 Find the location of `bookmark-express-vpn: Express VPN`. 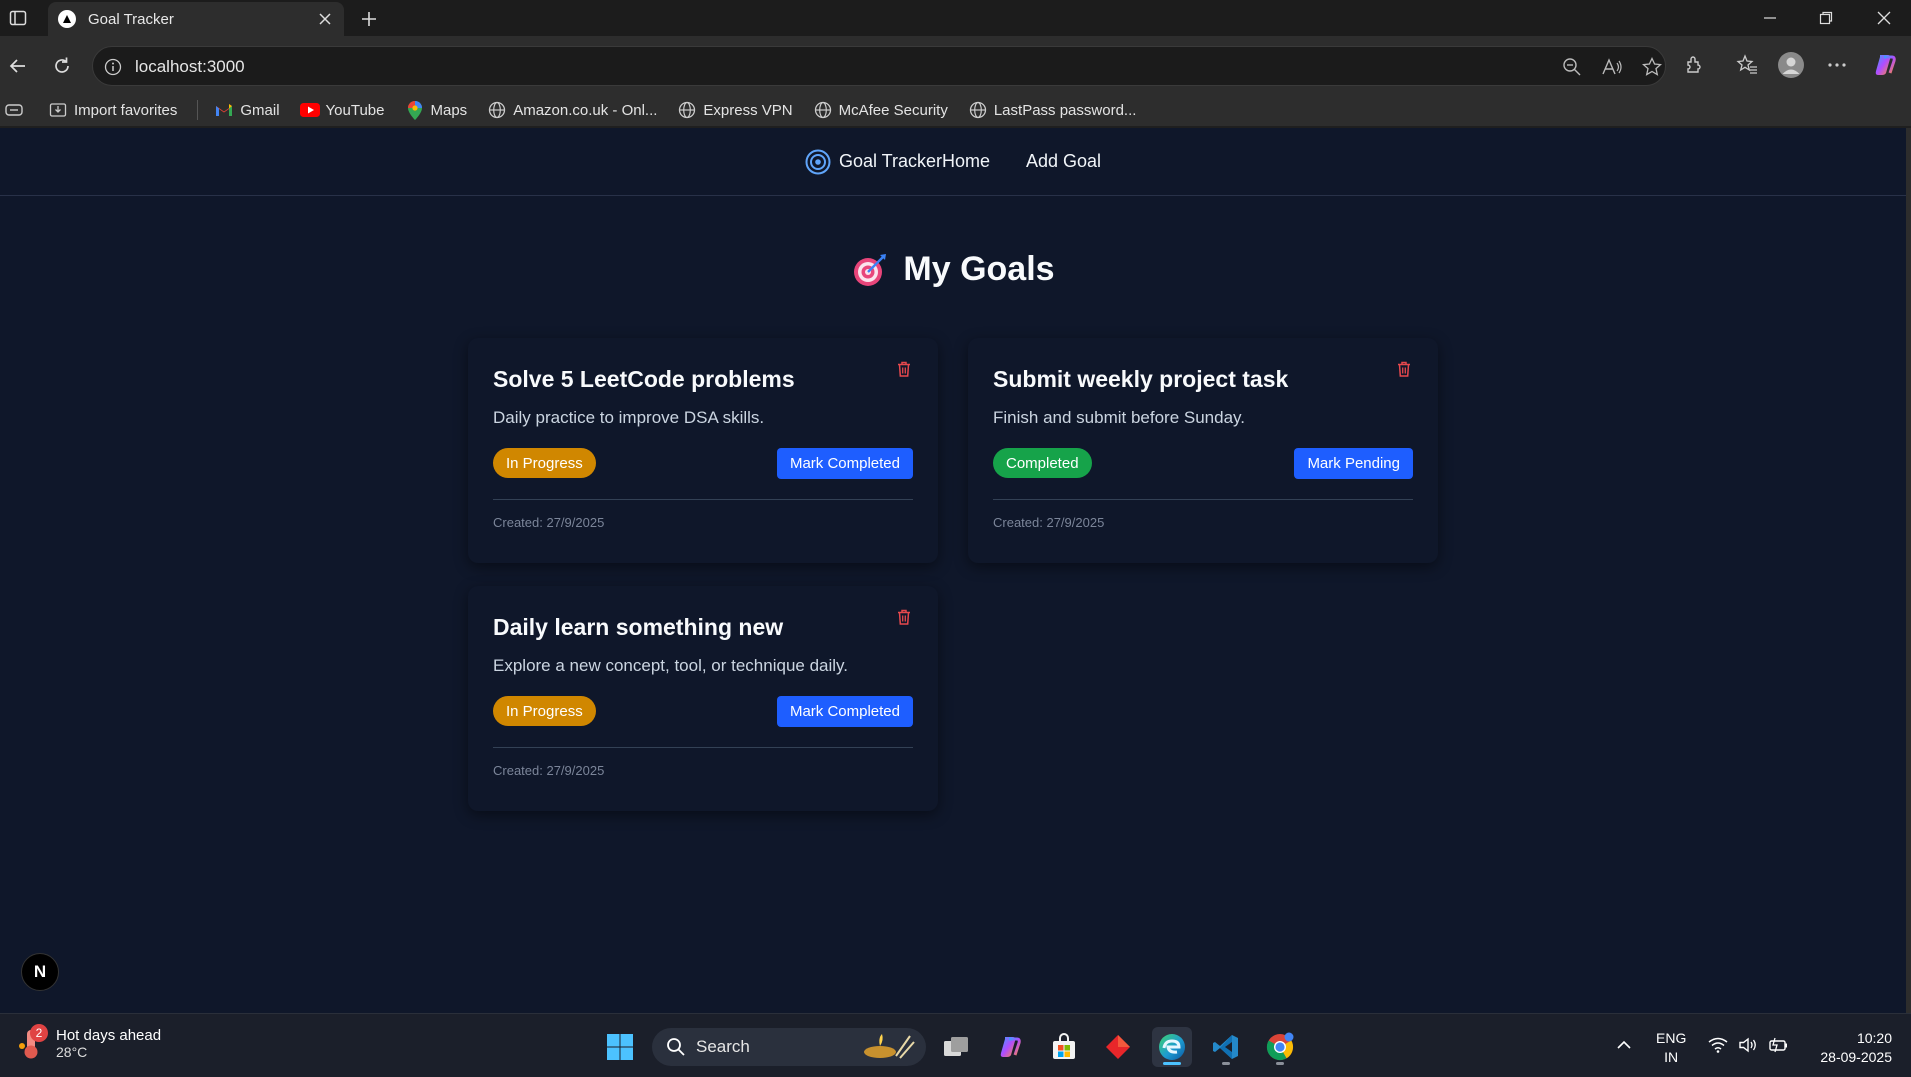

bookmark-express-vpn: Express VPN is located at coordinates (735, 110).